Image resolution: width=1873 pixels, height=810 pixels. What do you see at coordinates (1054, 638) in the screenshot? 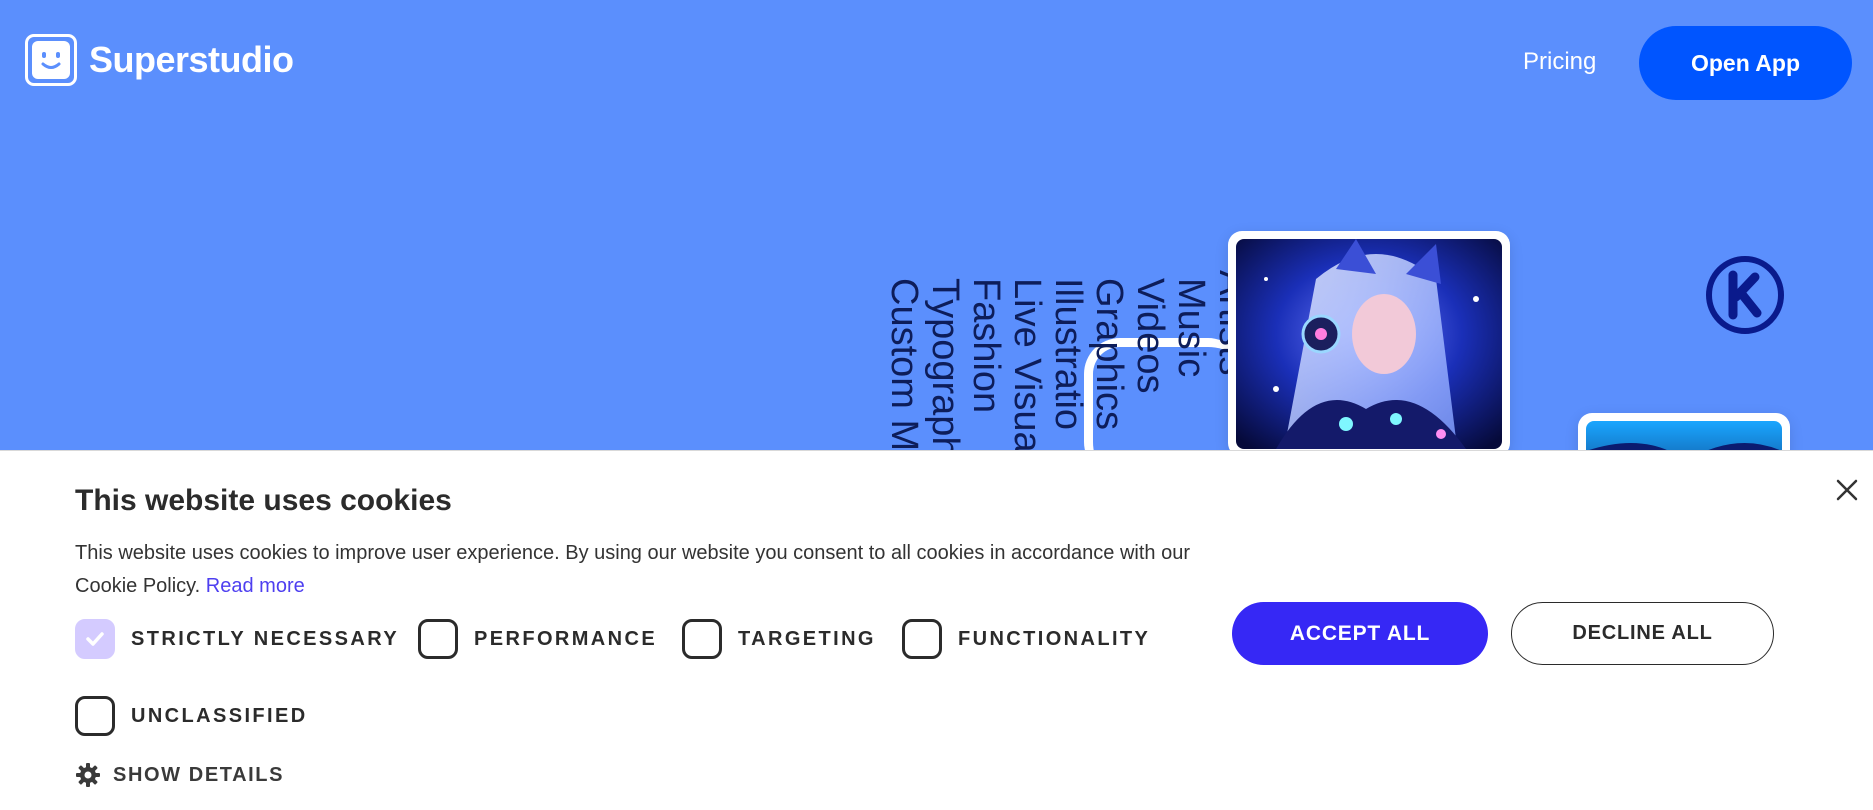
I see `functionality-label: FUNCTIONALITY` at bounding box center [1054, 638].